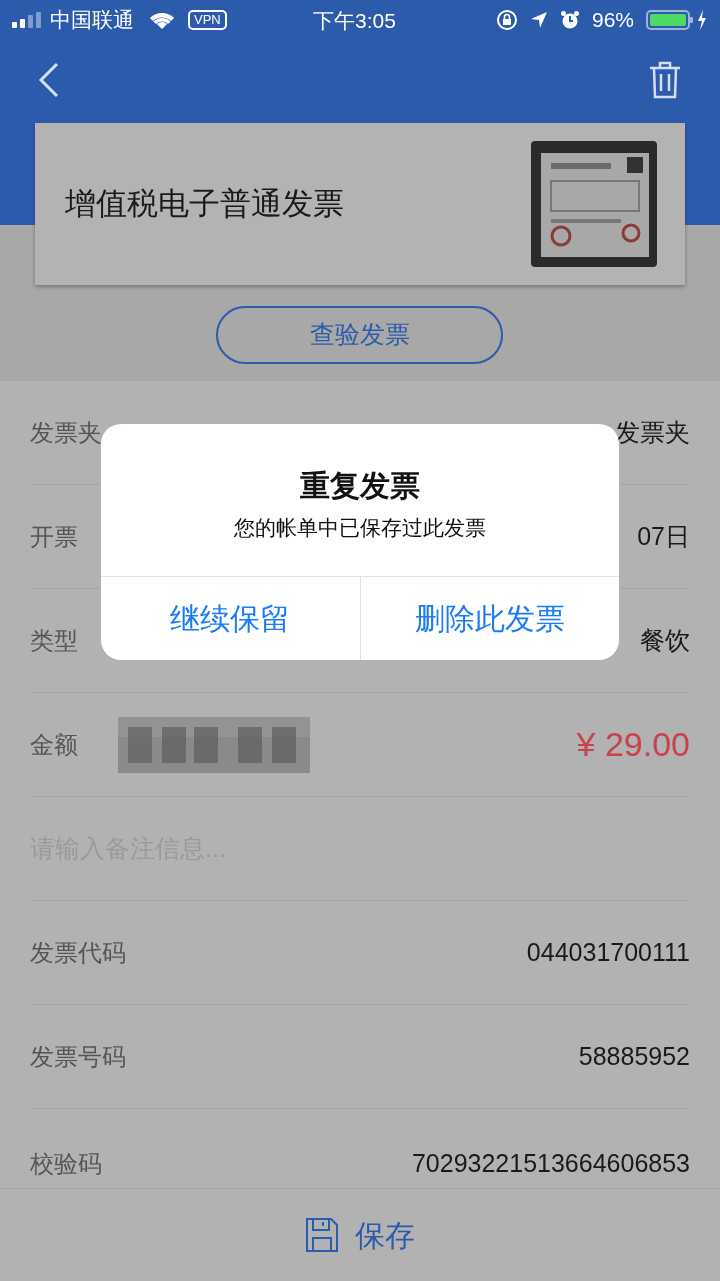 The width and height of the screenshot is (720, 1281). Describe the element at coordinates (78, 1056) in the screenshot. I see `field-label: 发票号码` at that location.